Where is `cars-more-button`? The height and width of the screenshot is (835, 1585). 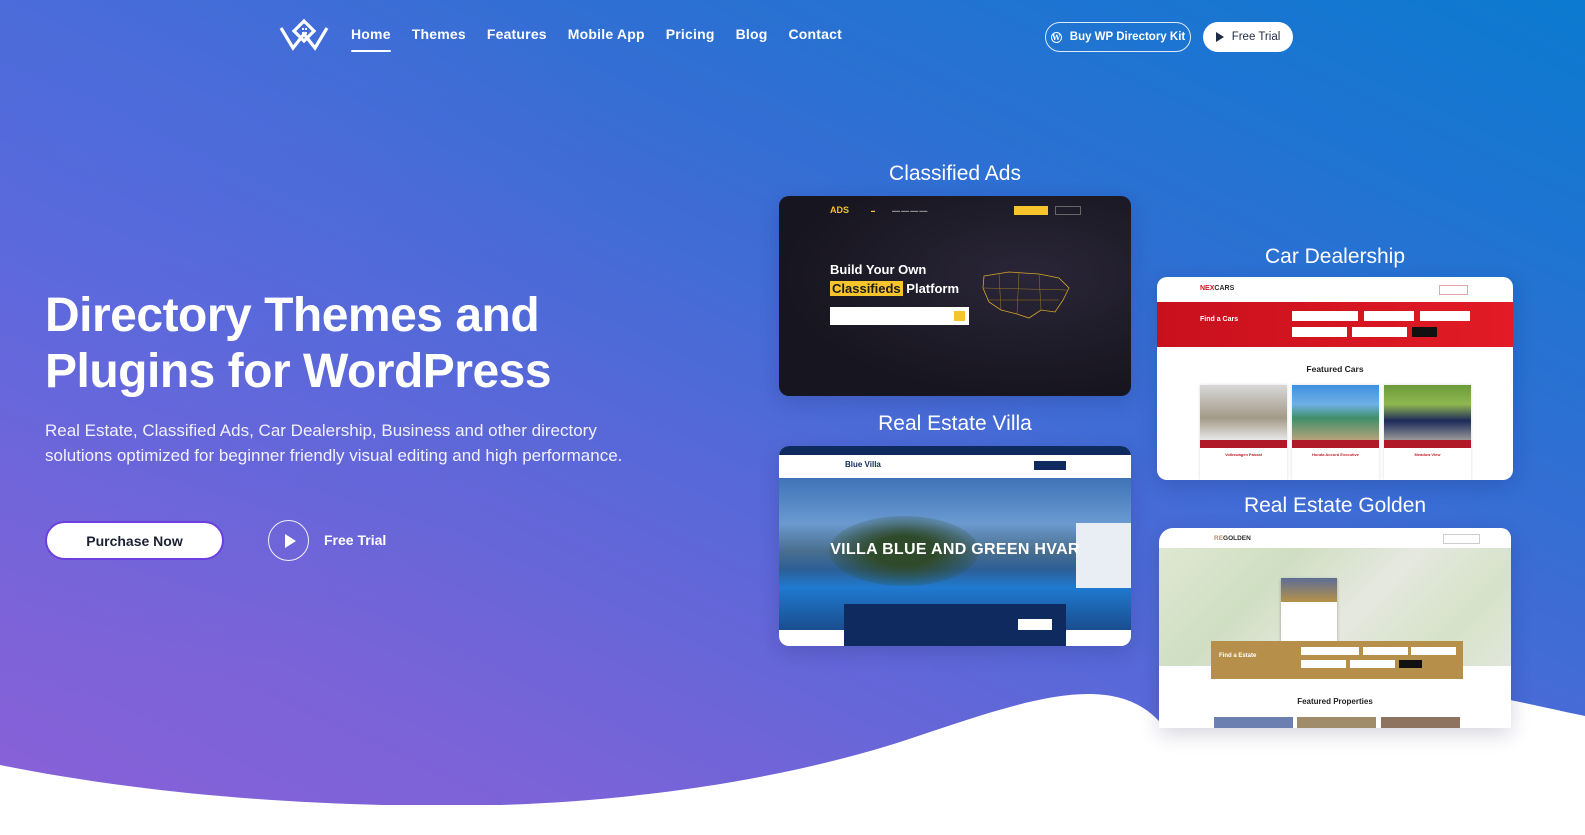 cars-more-button is located at coordinates (1424, 332).